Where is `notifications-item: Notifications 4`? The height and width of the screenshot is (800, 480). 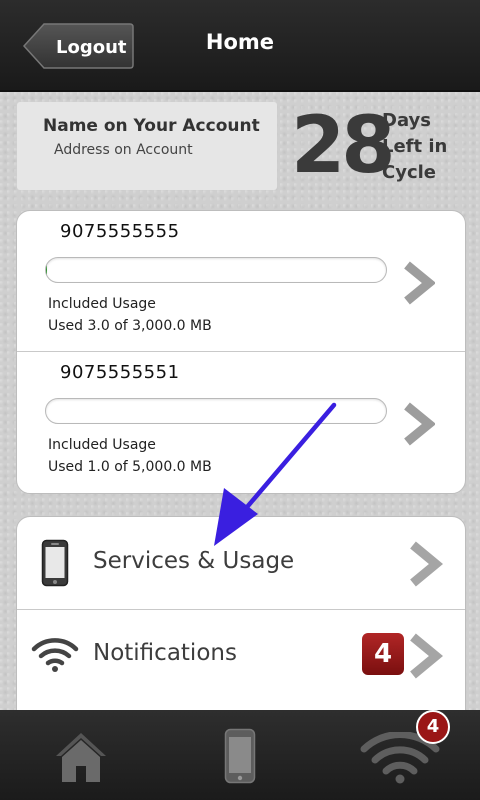
notifications-item: Notifications 4 is located at coordinates (241, 657).